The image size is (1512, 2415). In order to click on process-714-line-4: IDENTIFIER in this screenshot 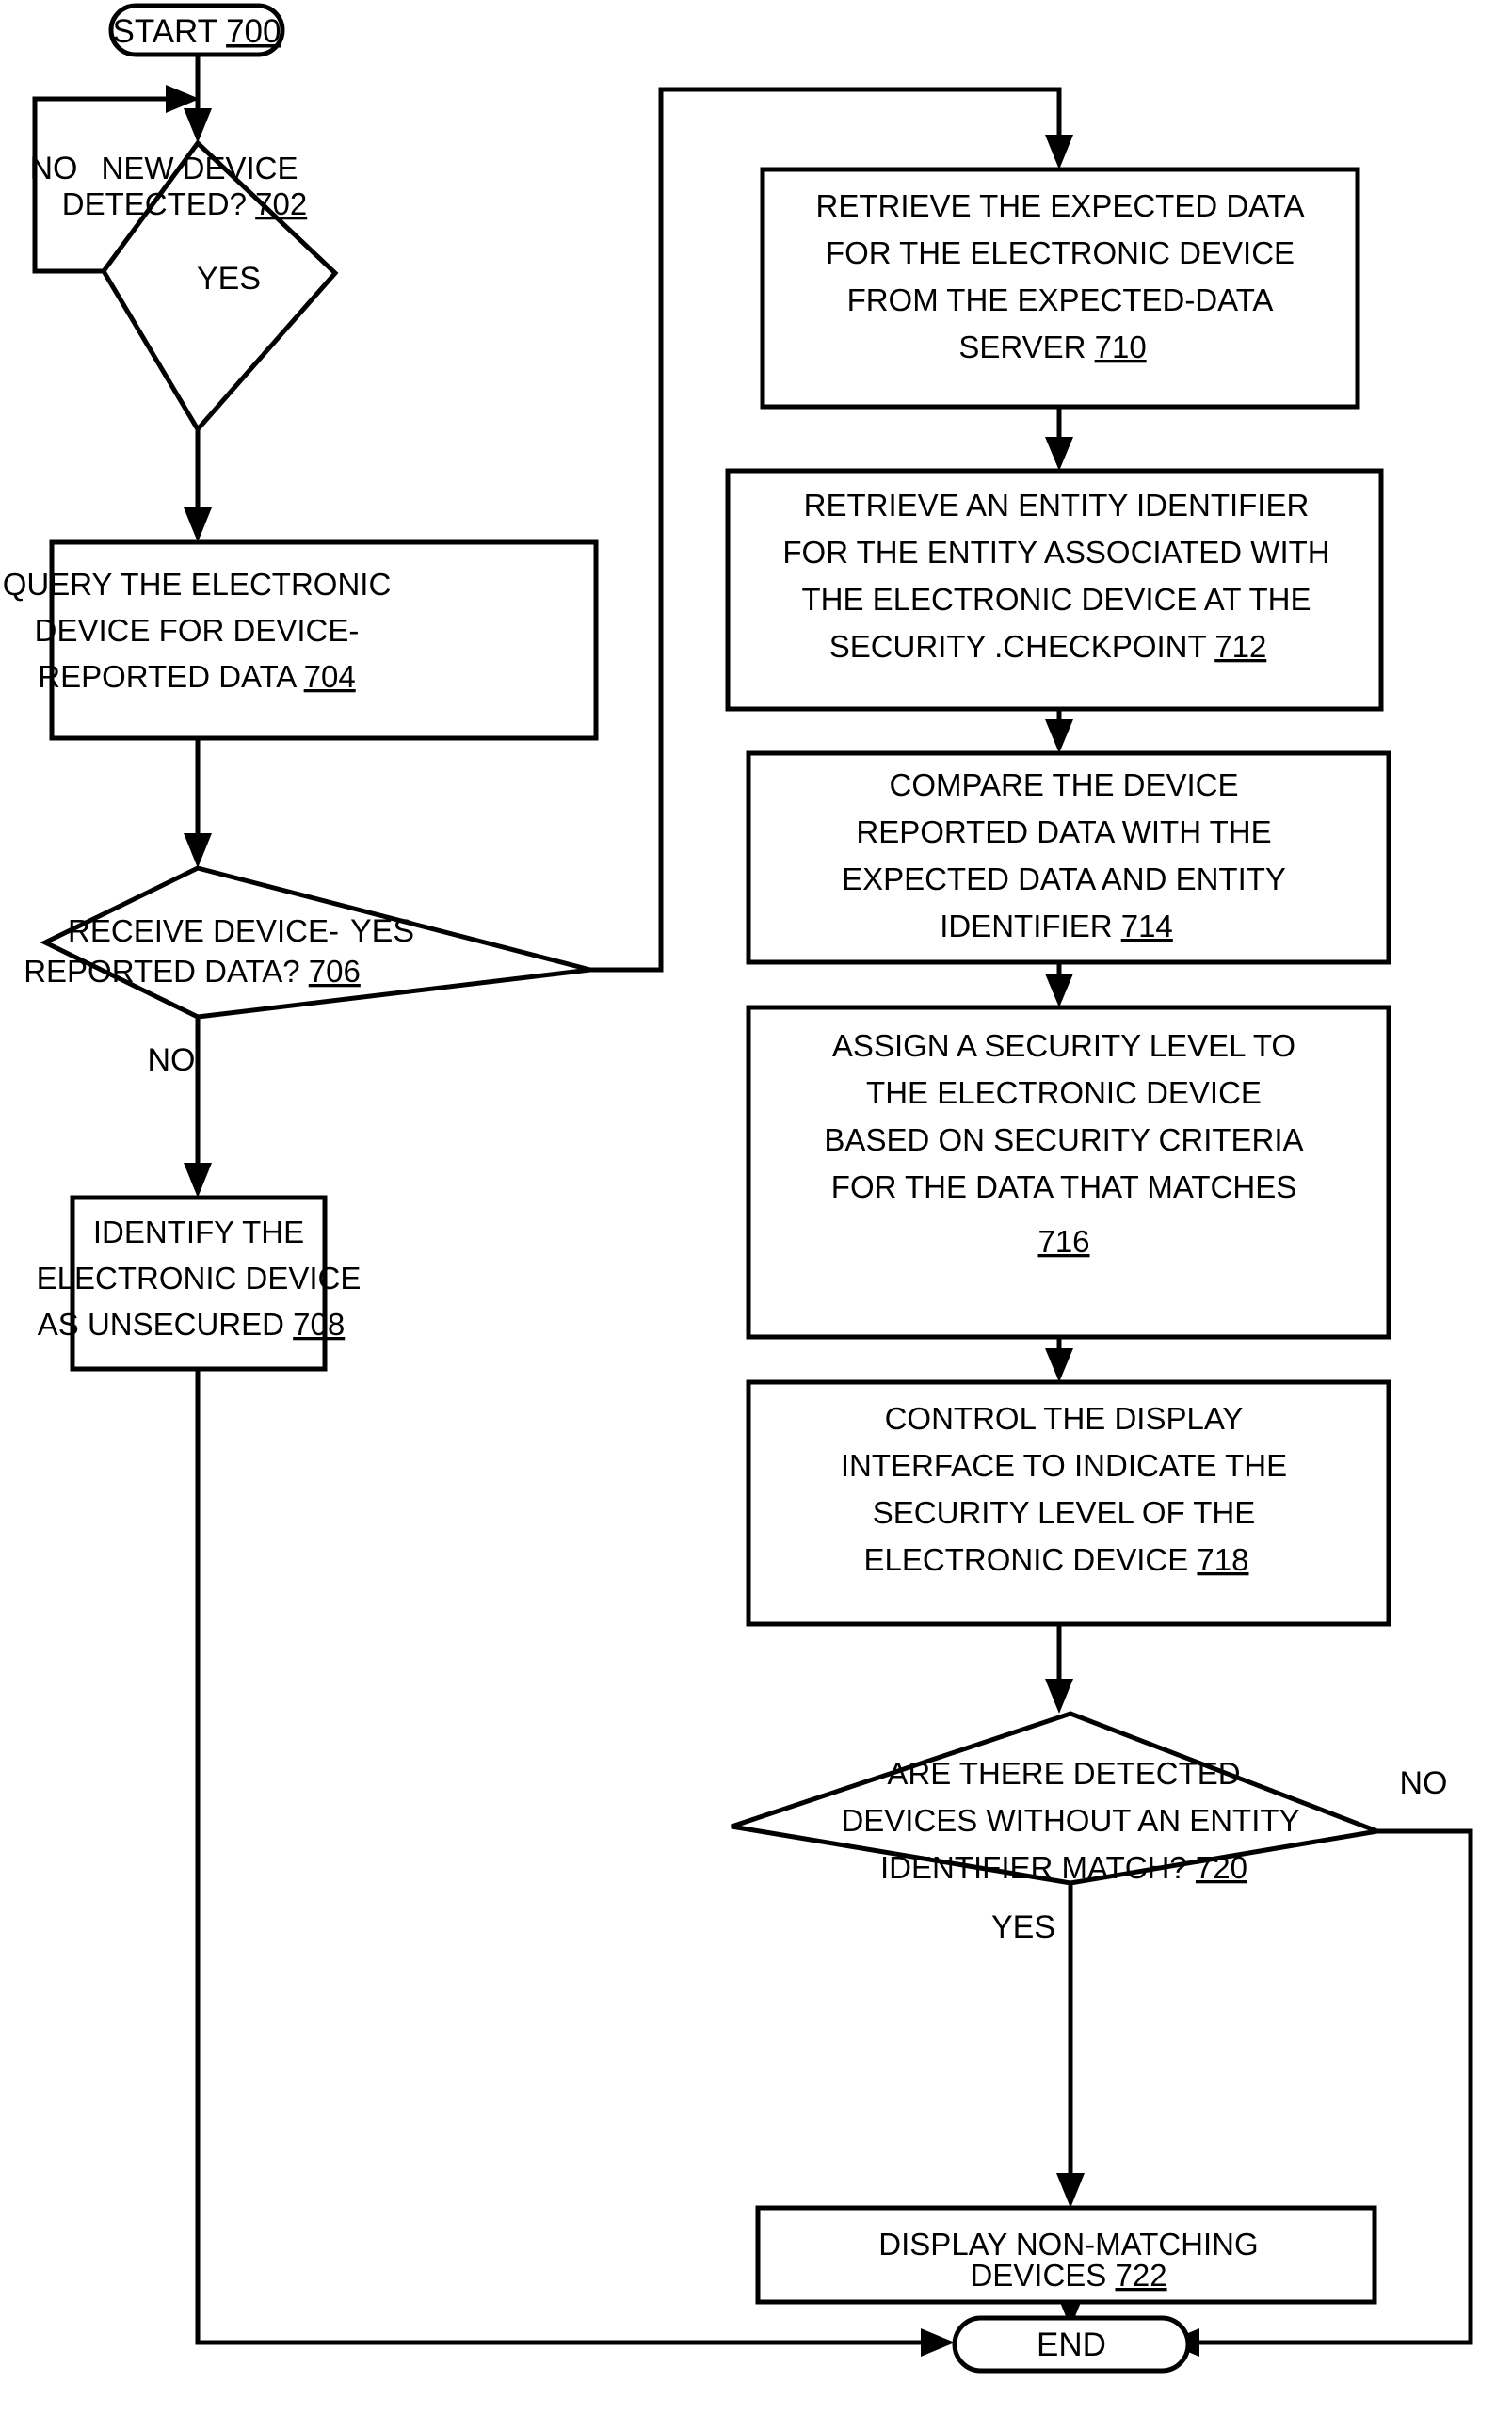, I will do `click(1026, 926)`.